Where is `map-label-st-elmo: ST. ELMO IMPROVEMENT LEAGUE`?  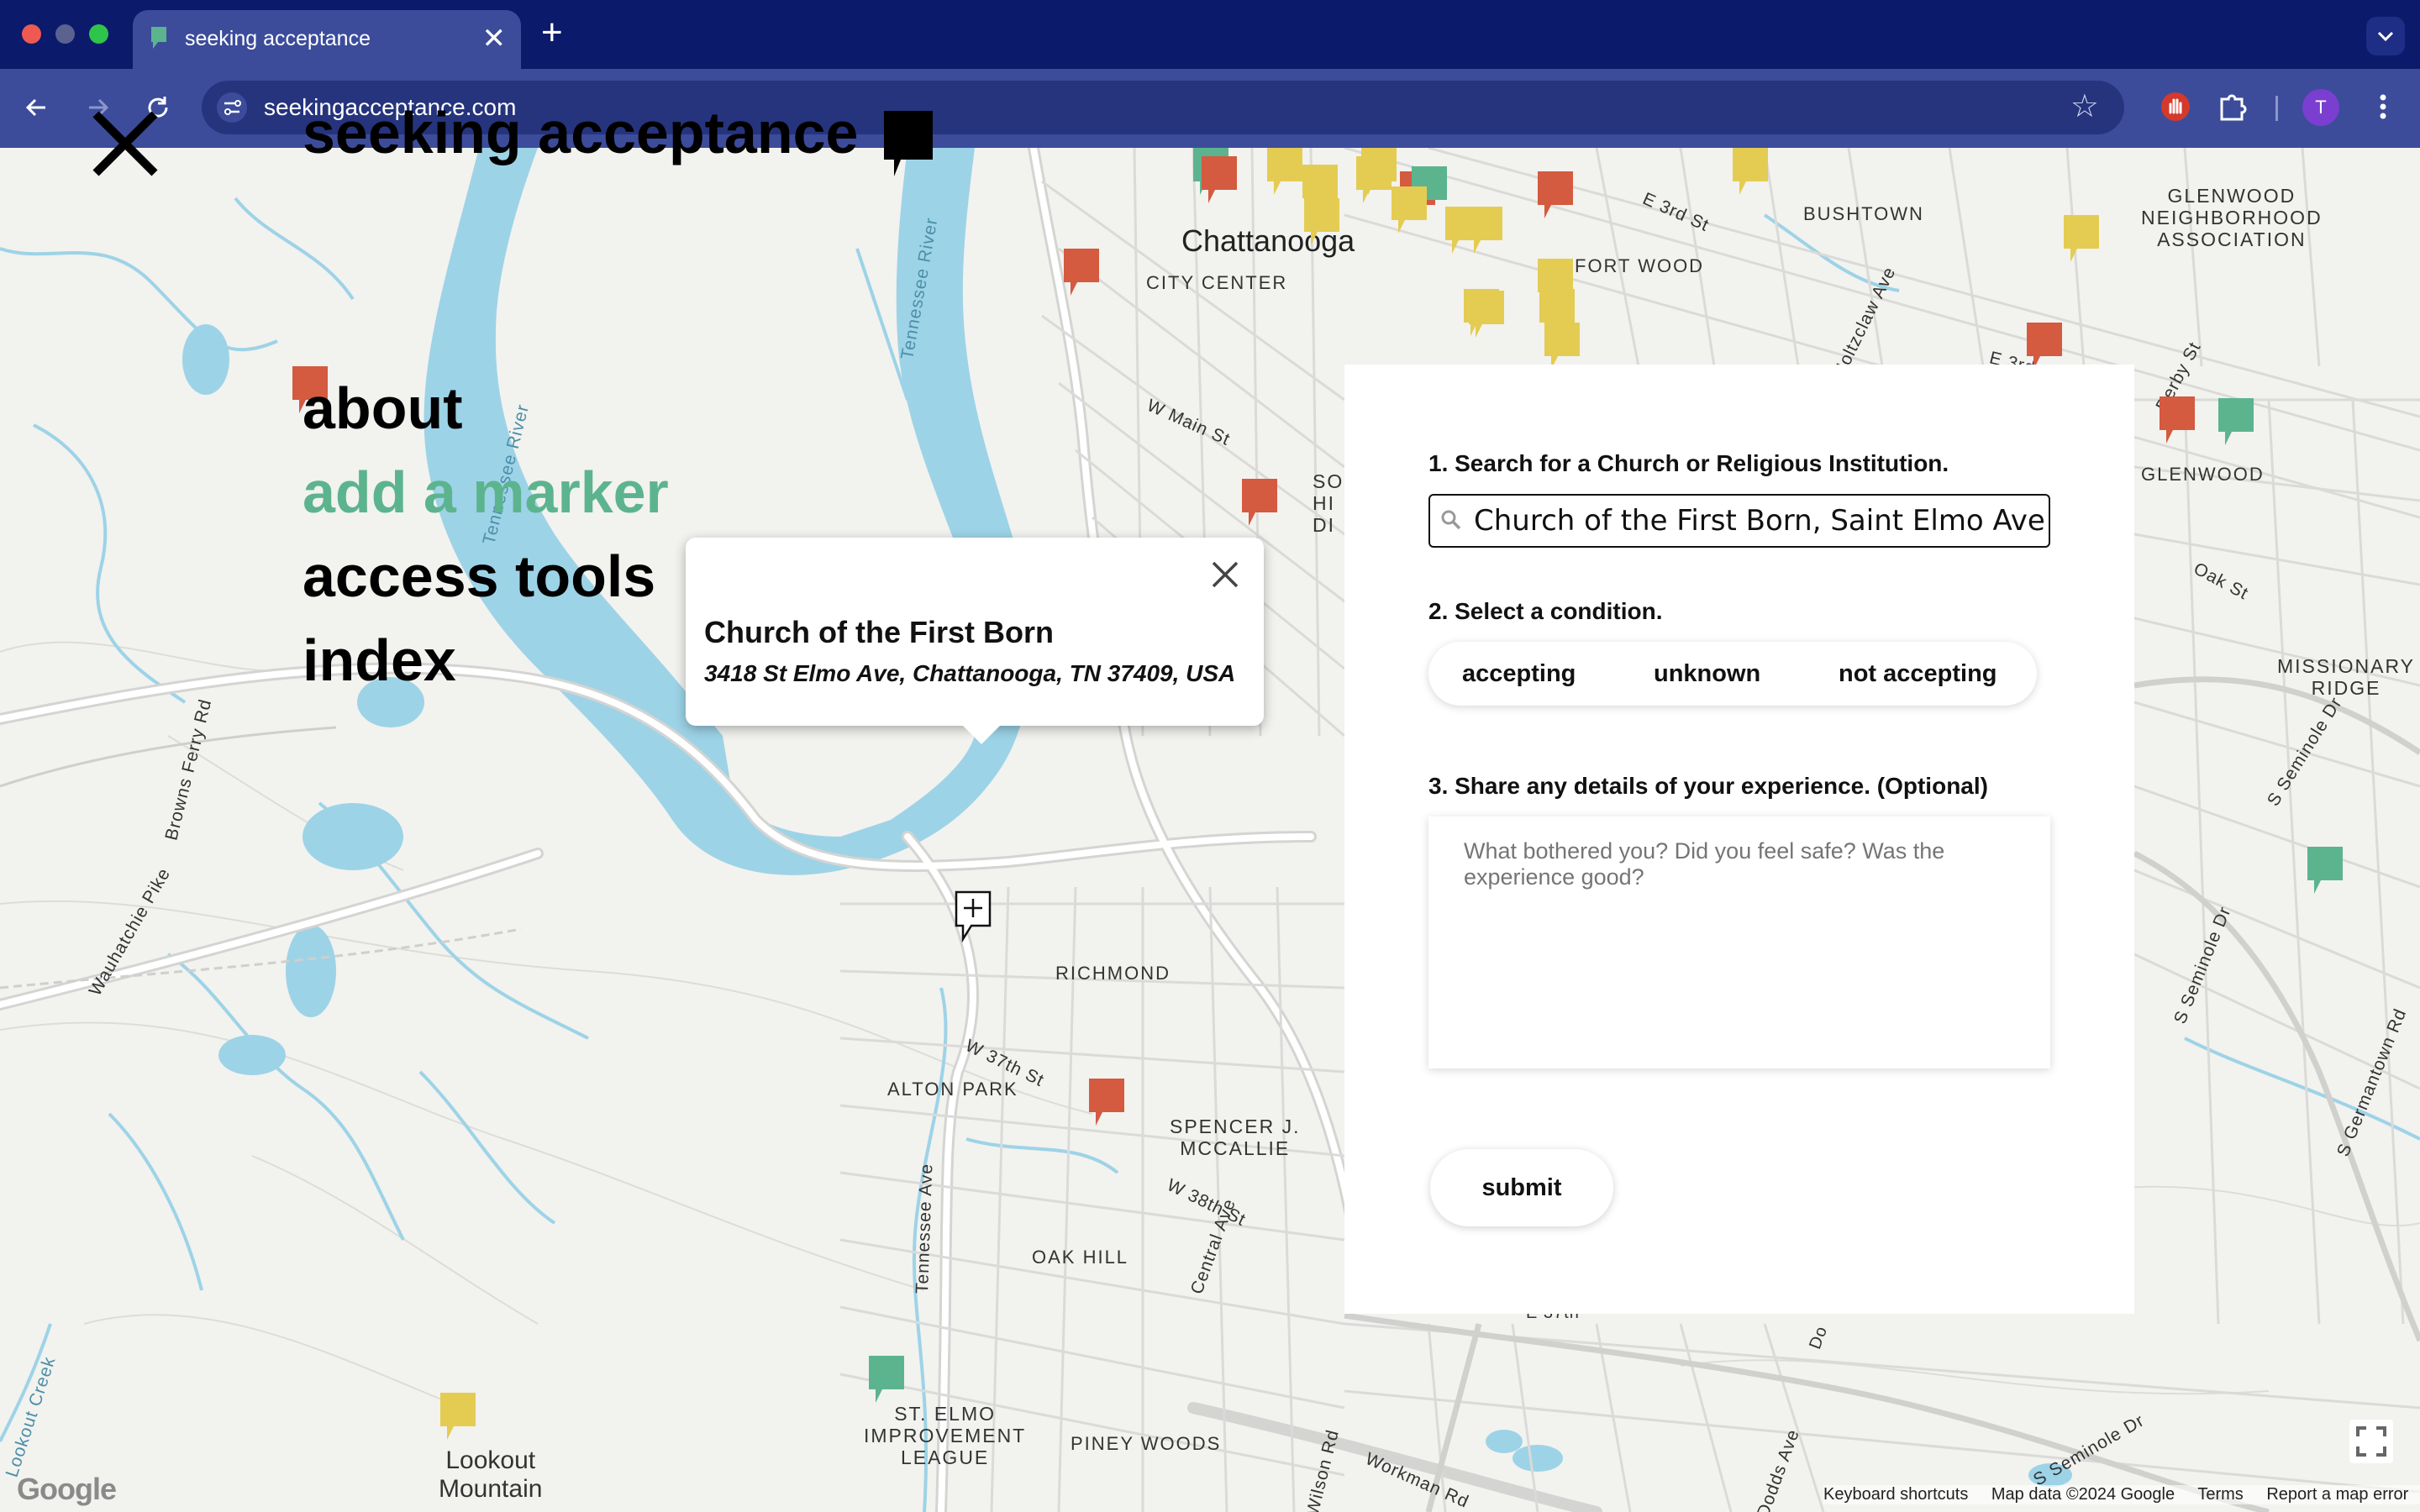 map-label-st-elmo: ST. ELMO IMPROVEMENT LEAGUE is located at coordinates (945, 1435).